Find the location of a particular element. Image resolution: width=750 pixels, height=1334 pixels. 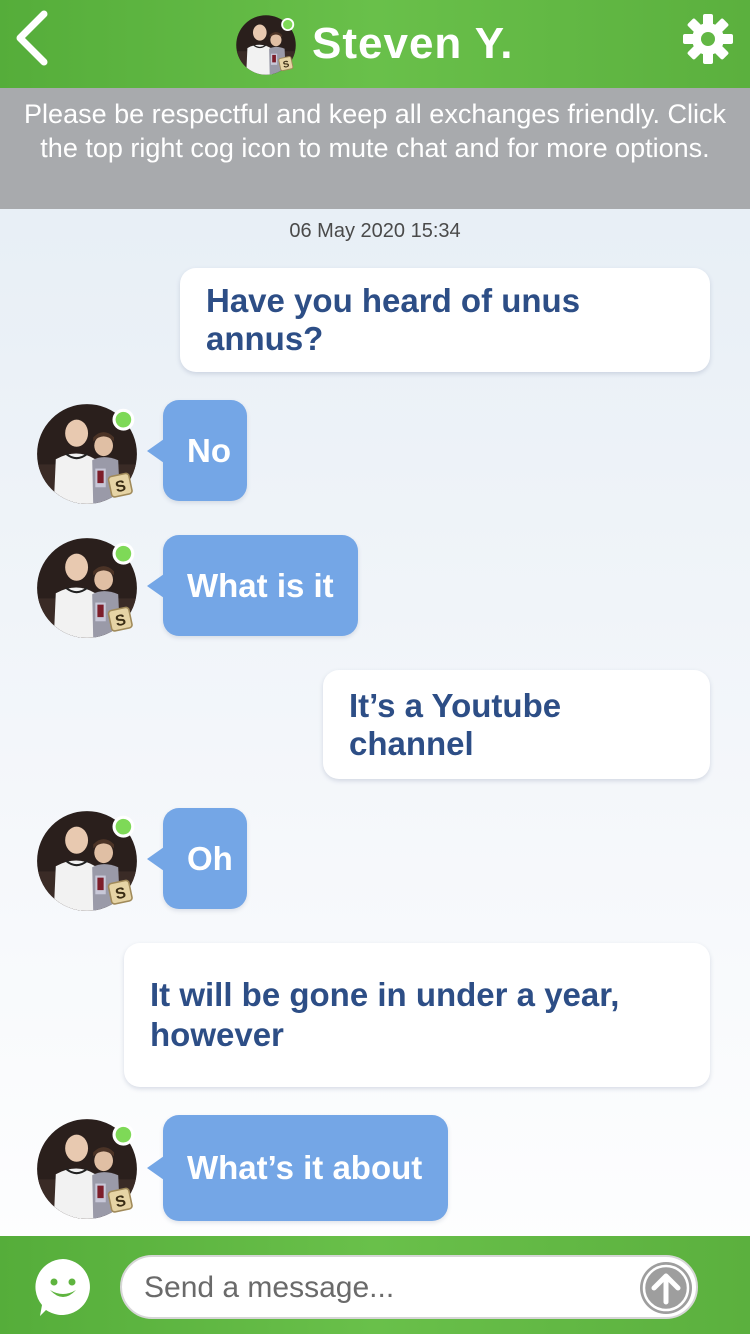

message-input is located at coordinates (384, 1288).